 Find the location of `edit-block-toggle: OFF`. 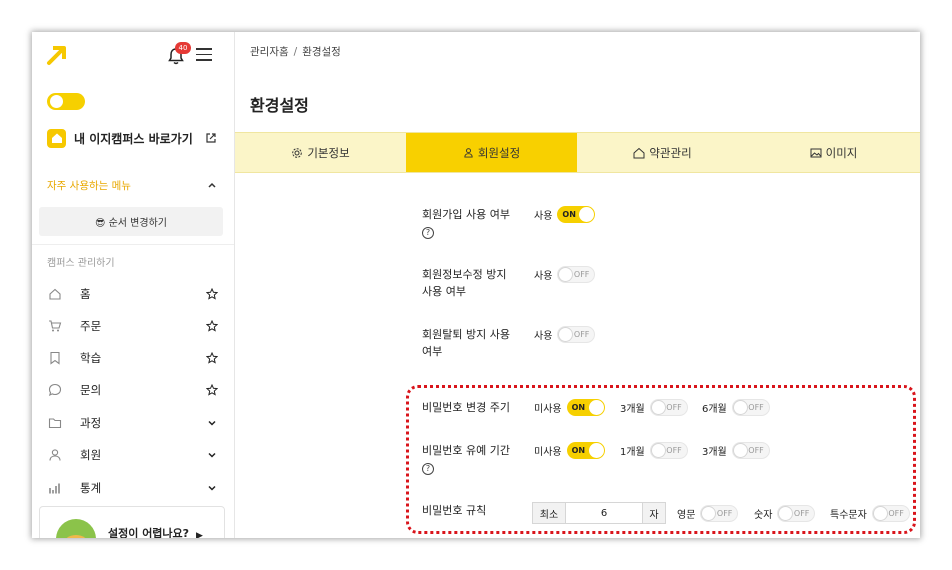

edit-block-toggle: OFF is located at coordinates (576, 274).